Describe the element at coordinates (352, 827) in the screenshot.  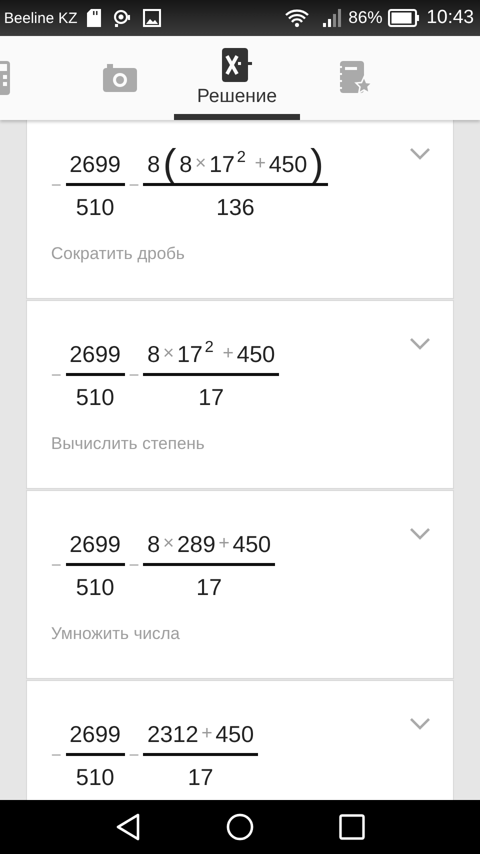
I see `recents-icon` at that location.